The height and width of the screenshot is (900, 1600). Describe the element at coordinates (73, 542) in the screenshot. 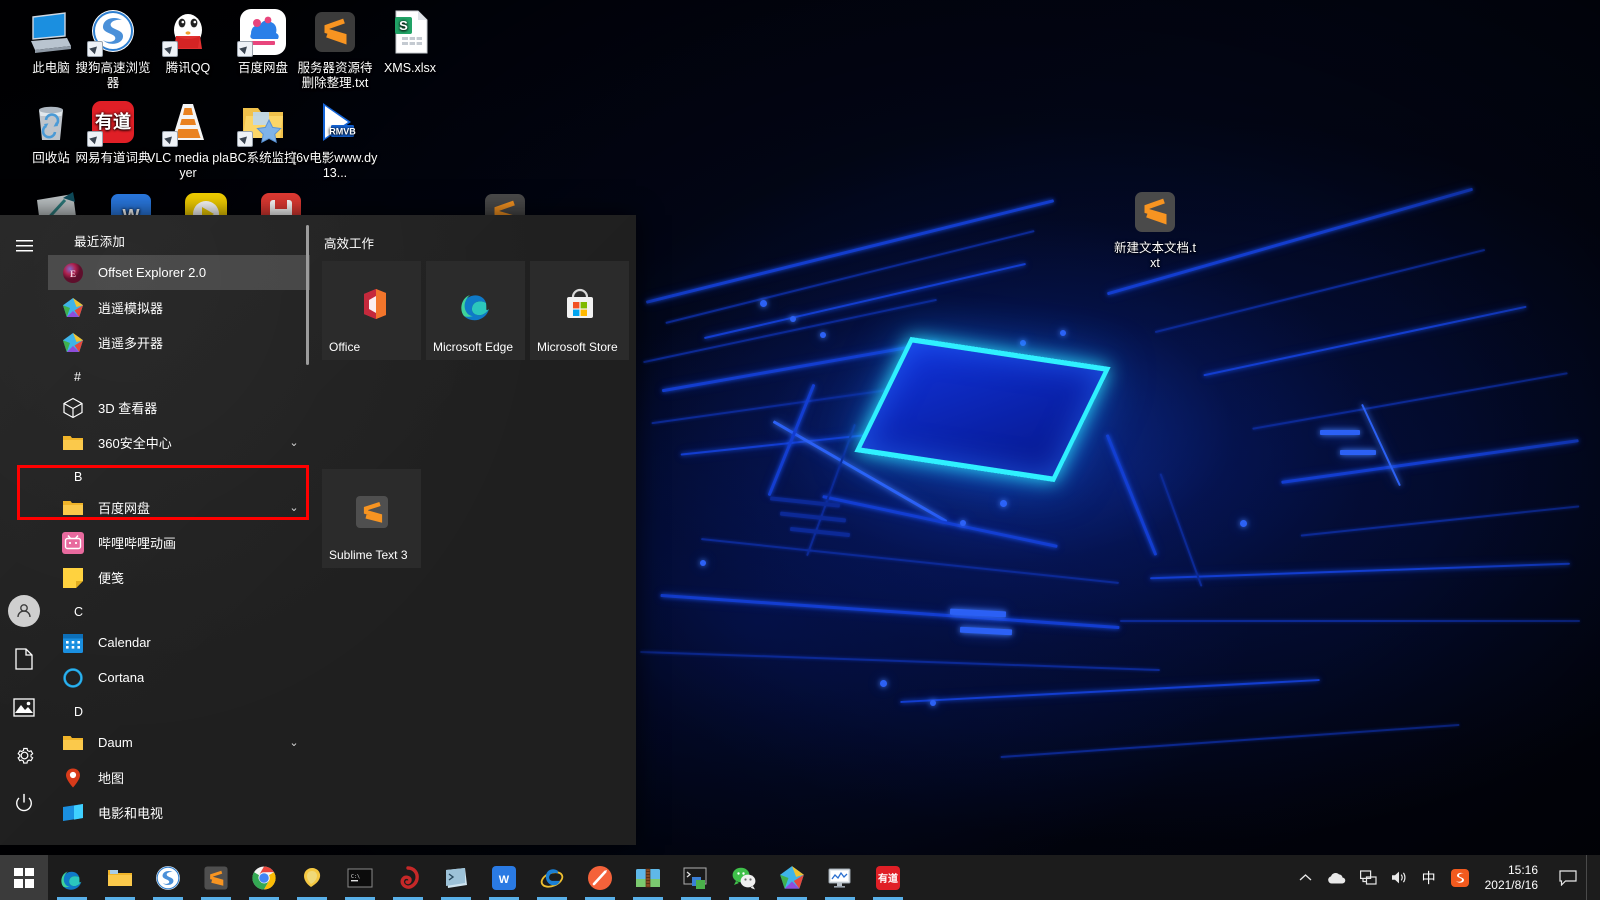

I see `bilibili-icon` at that location.